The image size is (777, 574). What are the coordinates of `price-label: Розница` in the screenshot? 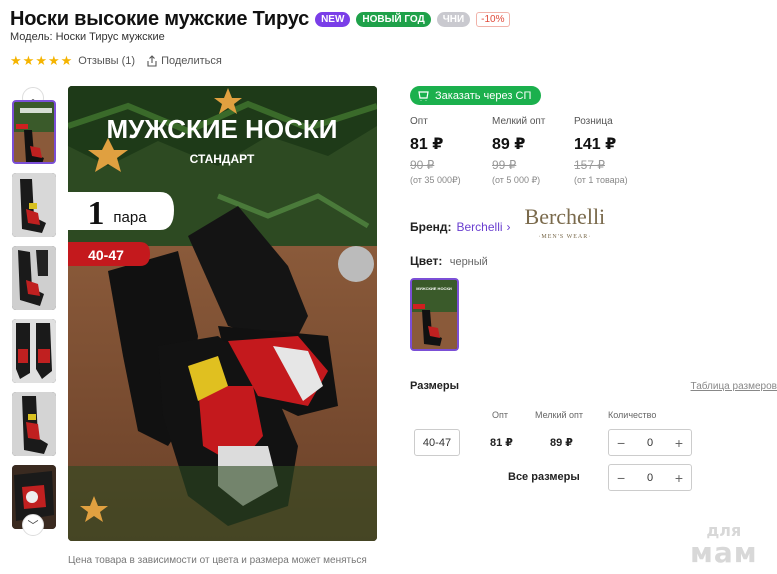 It's located at (593, 121).